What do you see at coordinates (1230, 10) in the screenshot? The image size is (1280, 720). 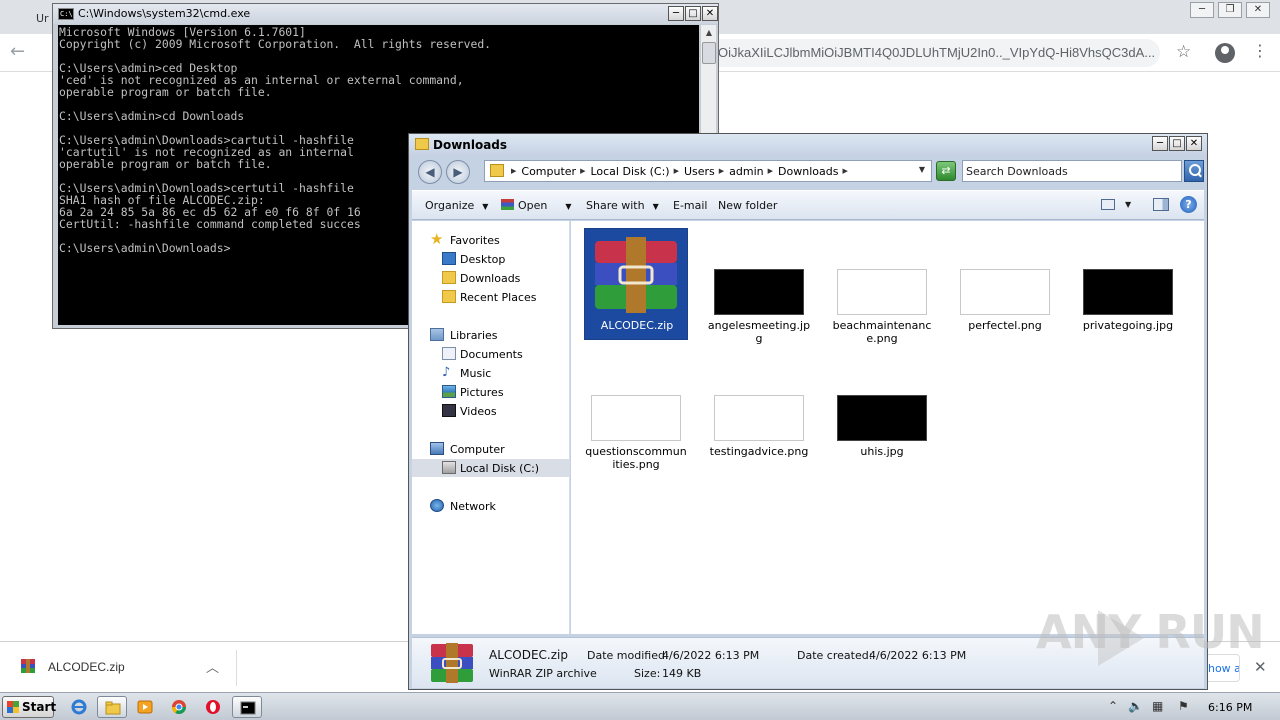 I see `restore-icon: ❐` at bounding box center [1230, 10].